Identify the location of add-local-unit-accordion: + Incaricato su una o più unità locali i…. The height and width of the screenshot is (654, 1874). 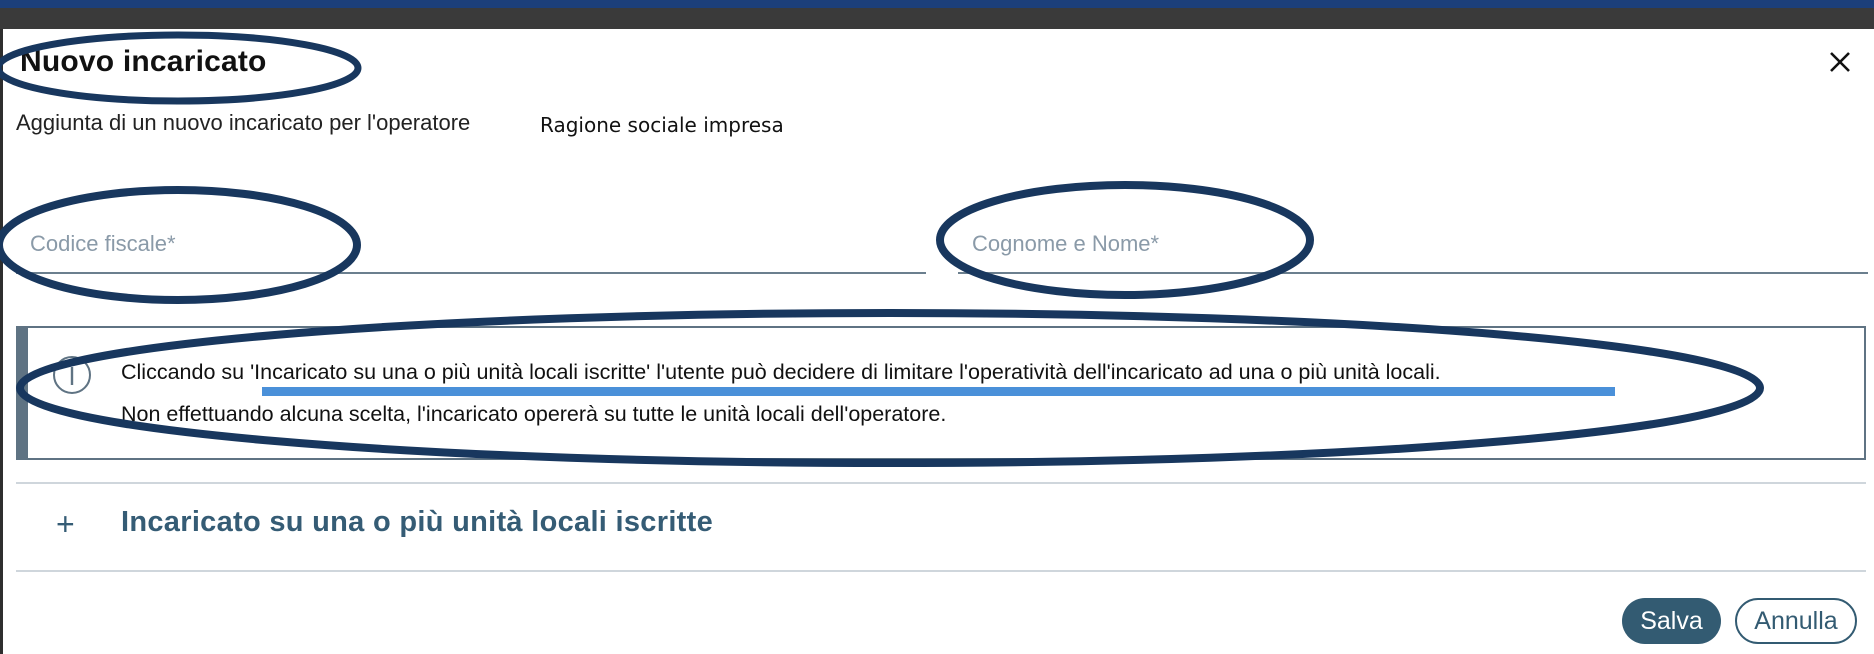
(941, 527).